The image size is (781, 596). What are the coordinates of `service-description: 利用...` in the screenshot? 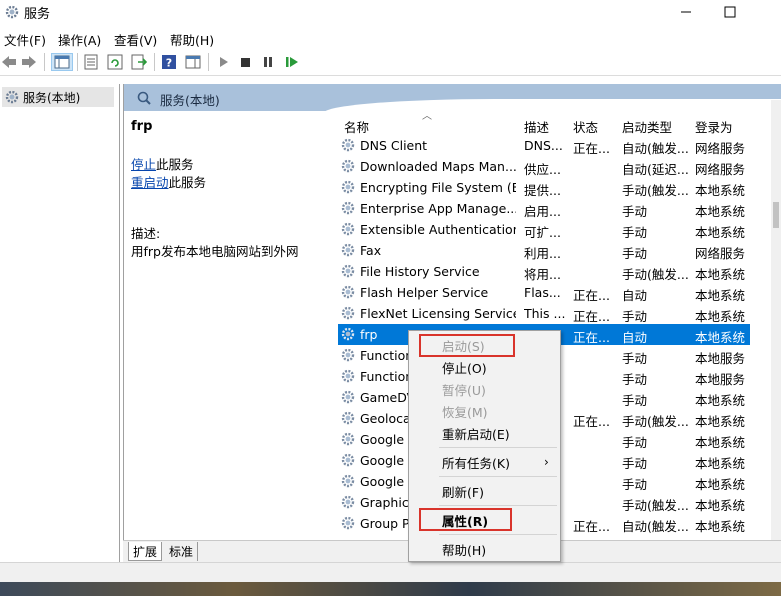 It's located at (542, 253).